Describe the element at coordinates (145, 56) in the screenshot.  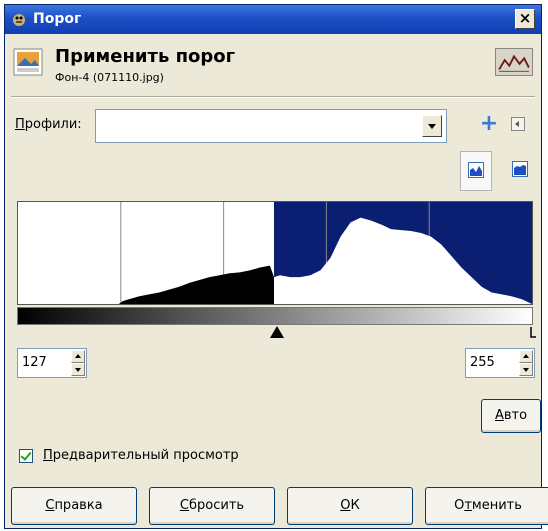
I see `header-title: Применить порог` at that location.